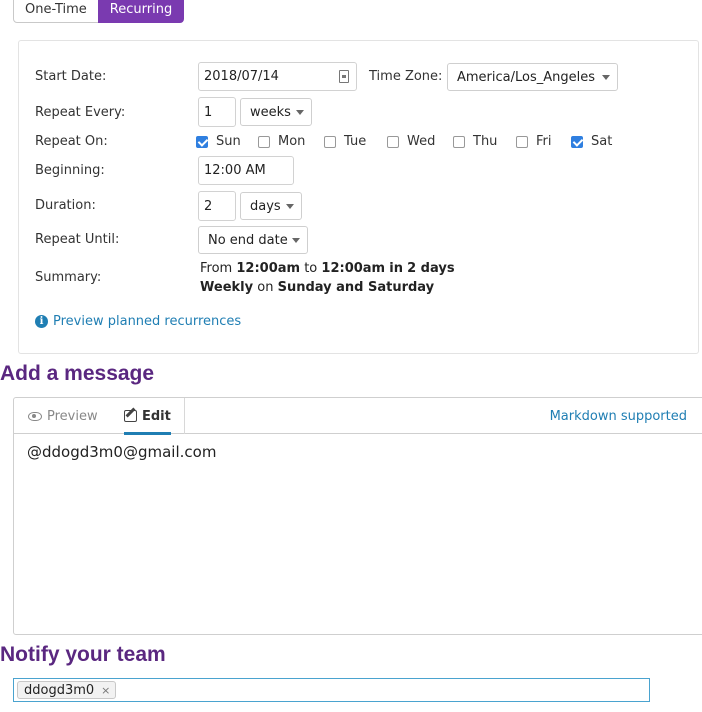  What do you see at coordinates (270, 112) in the screenshot?
I see `repeat-every-unit-value: weeks` at bounding box center [270, 112].